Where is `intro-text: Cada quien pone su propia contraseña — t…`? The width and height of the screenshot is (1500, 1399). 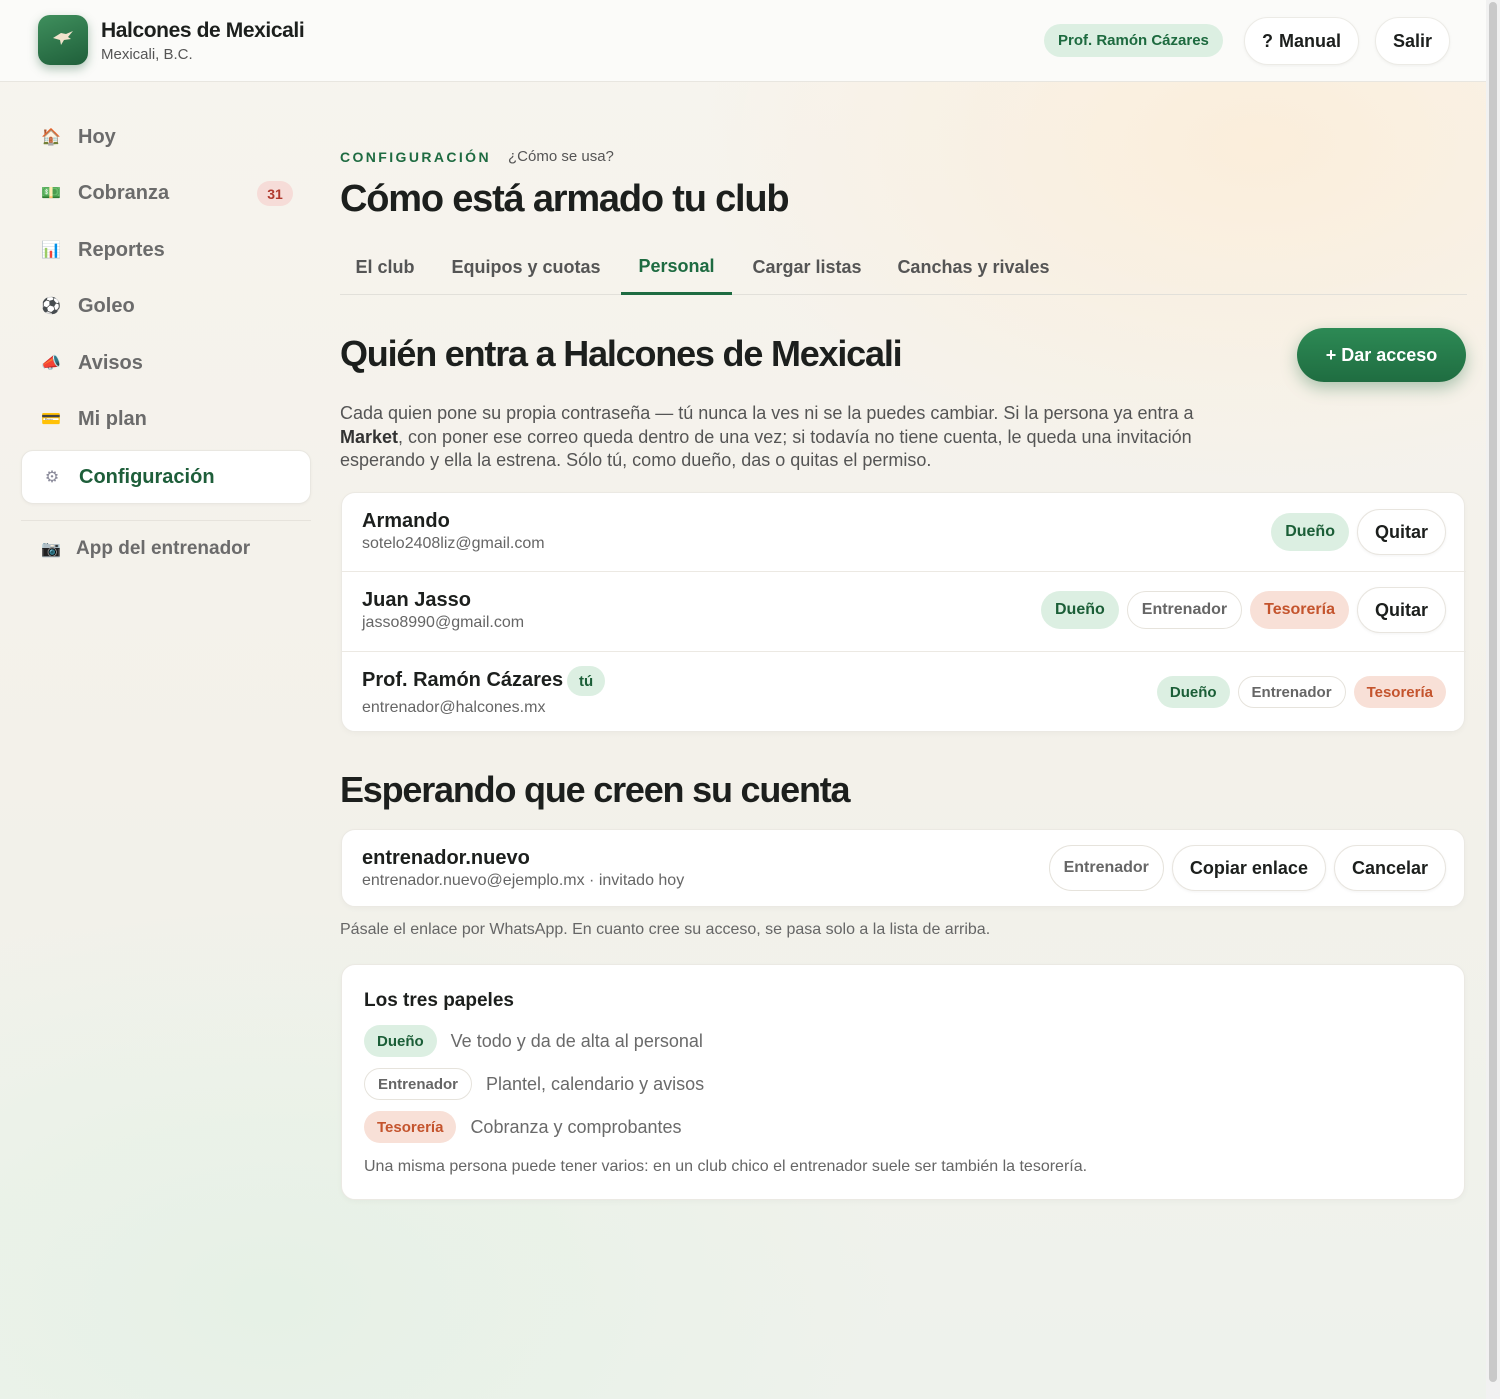 intro-text: Cada quien pone su propia contraseña — t… is located at coordinates (767, 413).